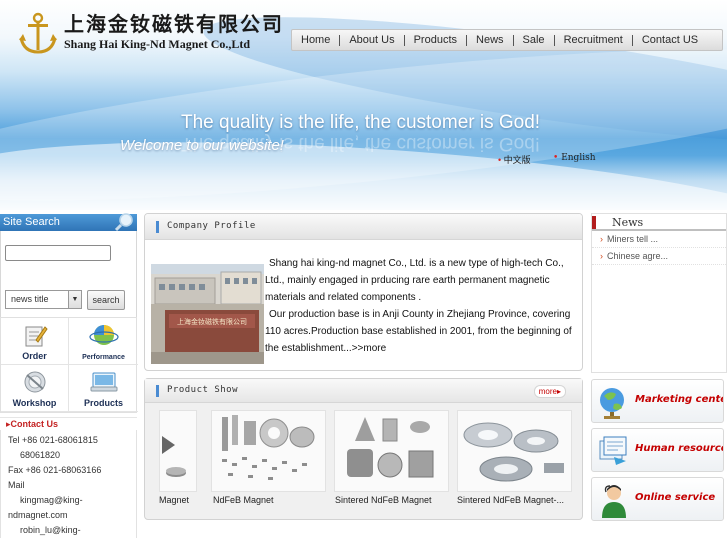  Describe the element at coordinates (363, 391) in the screenshot. I see `product-show-header: Product Show more▸` at that location.